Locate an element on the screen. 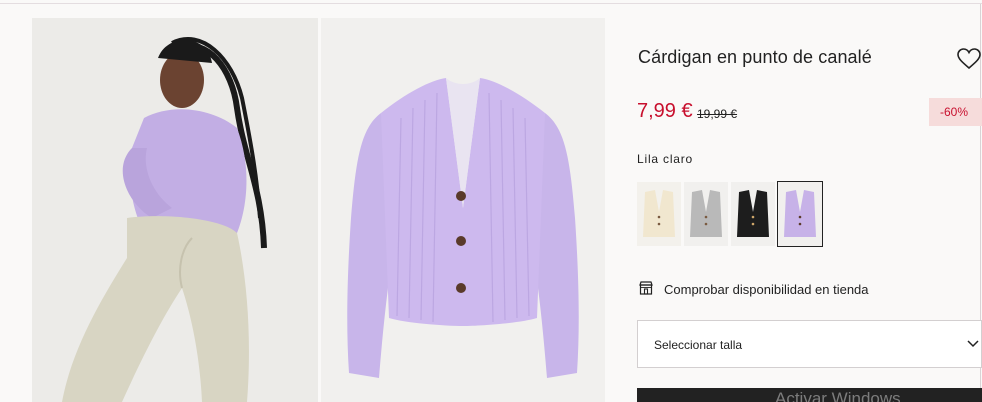 The image size is (982, 402). header-divider is located at coordinates (491, 3).